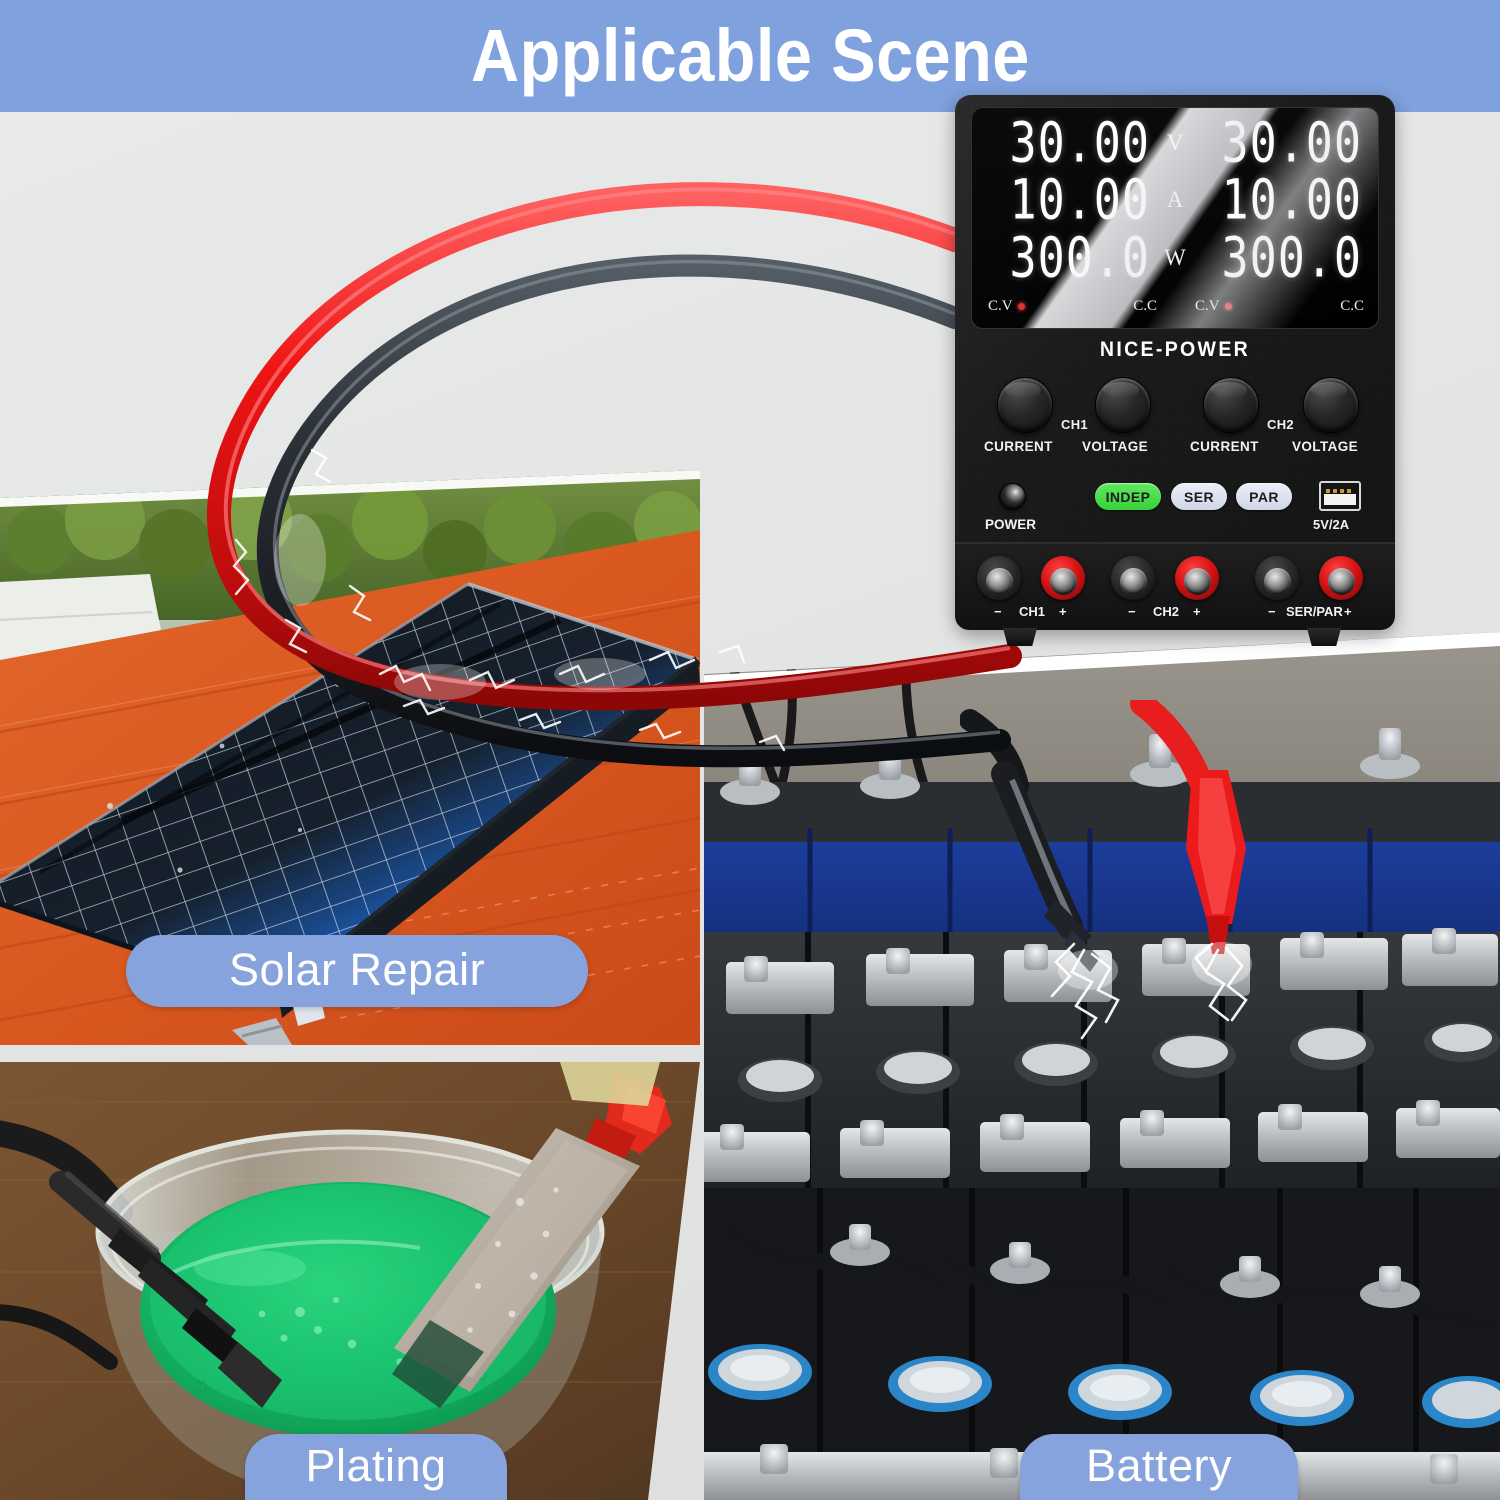 This screenshot has height=1500, width=1500. I want to click on chassis-foot-left, so click(1020, 637).